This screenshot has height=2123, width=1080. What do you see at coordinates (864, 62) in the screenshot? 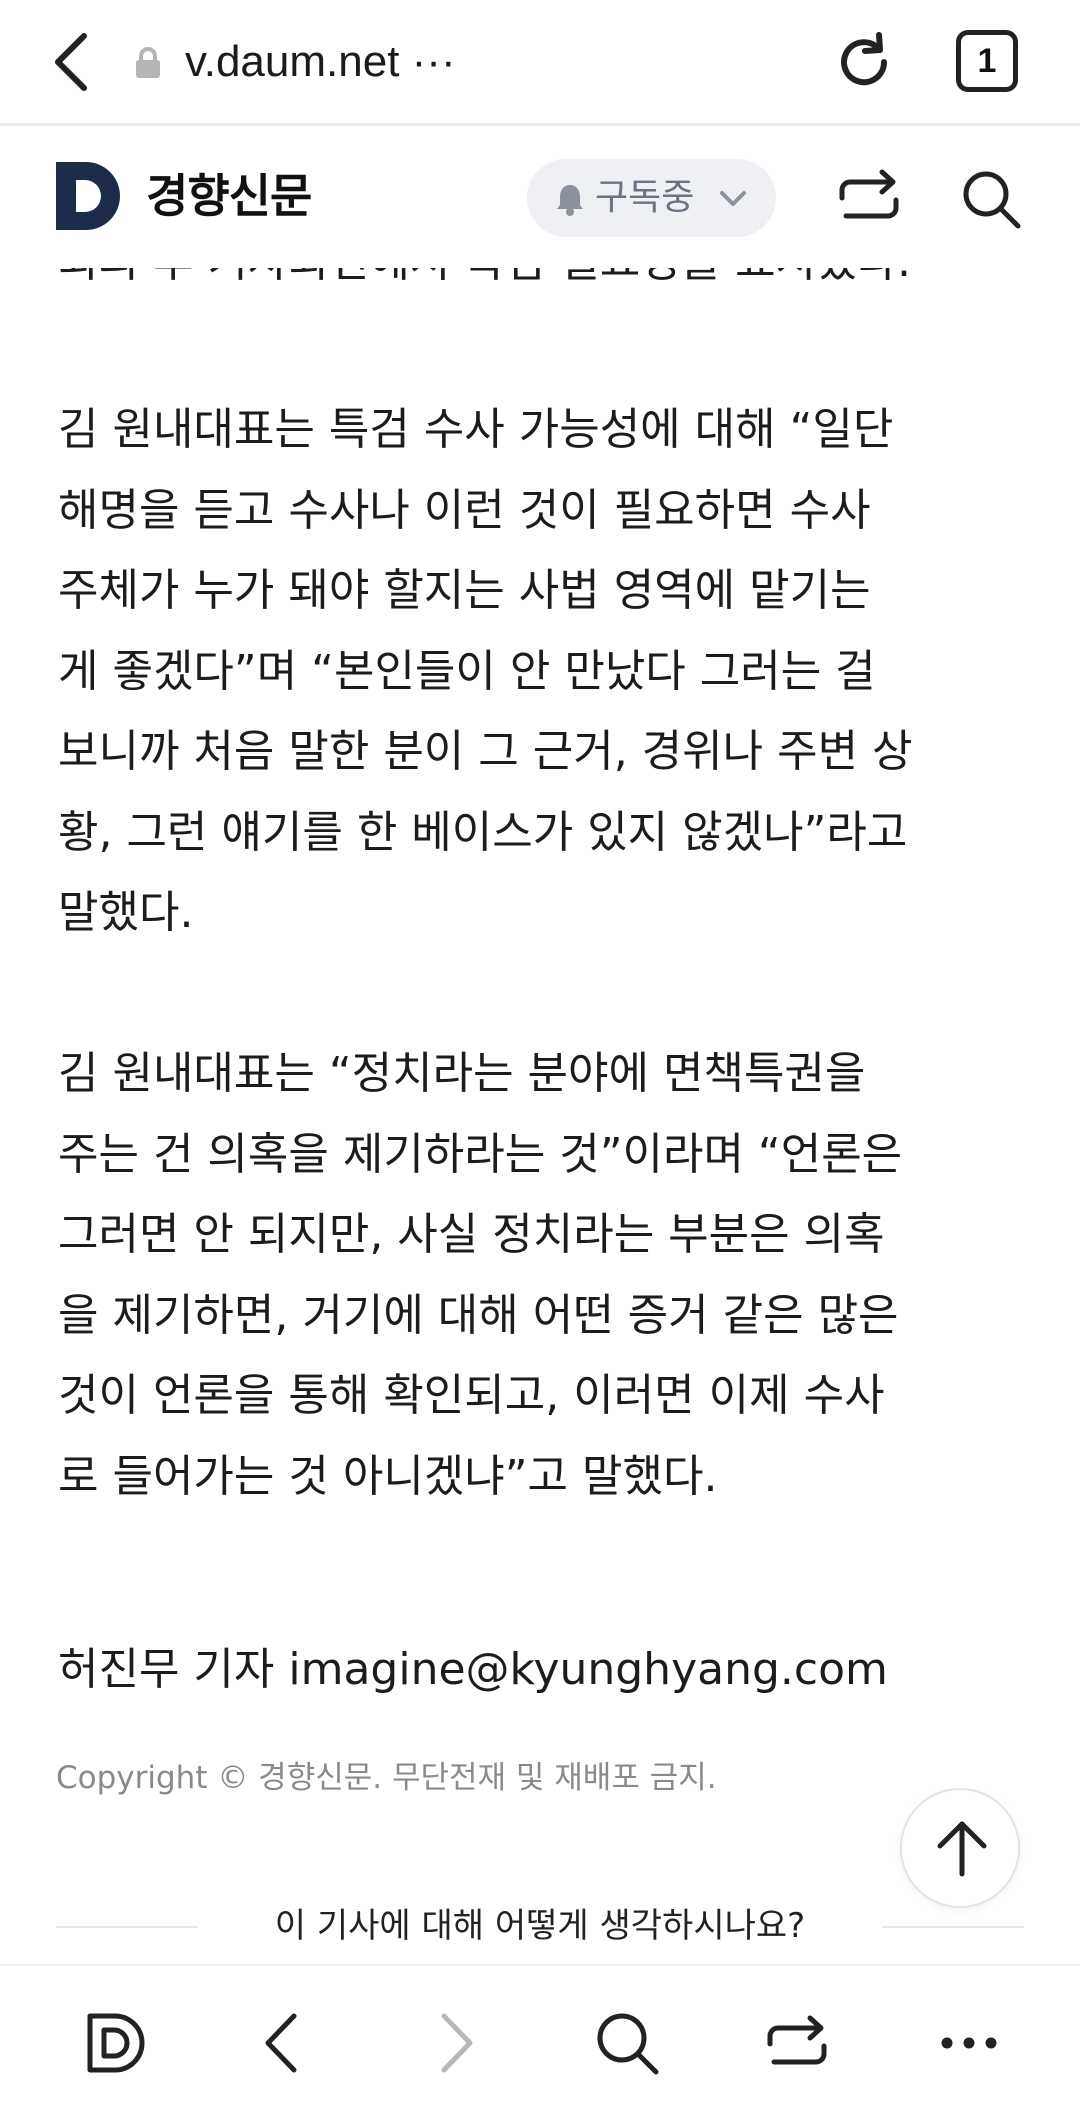
I see `reload-icon` at bounding box center [864, 62].